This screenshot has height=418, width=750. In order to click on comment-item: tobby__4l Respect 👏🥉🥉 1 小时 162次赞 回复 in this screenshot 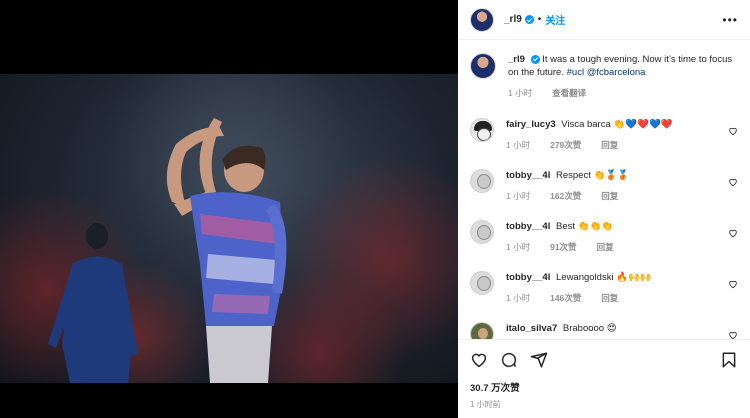, I will do `click(604, 186)`.